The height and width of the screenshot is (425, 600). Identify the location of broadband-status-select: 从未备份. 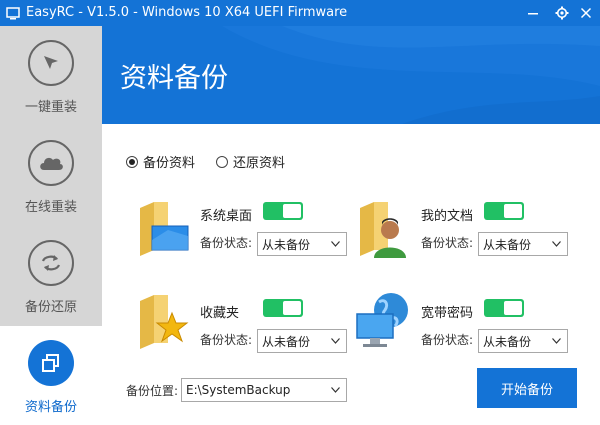
(523, 341).